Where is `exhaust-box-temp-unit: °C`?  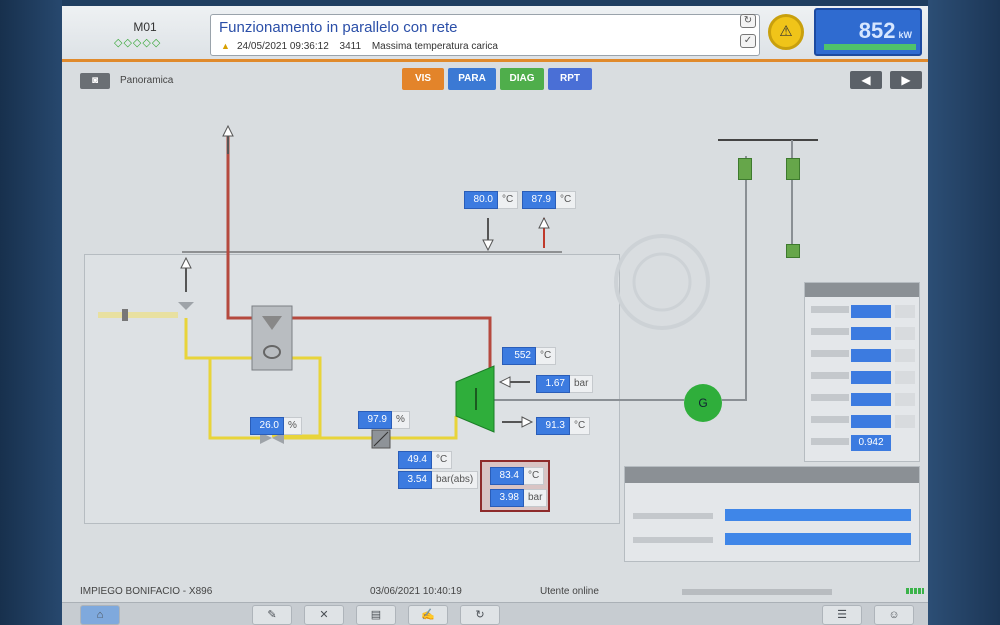 exhaust-box-temp-unit: °C is located at coordinates (534, 476).